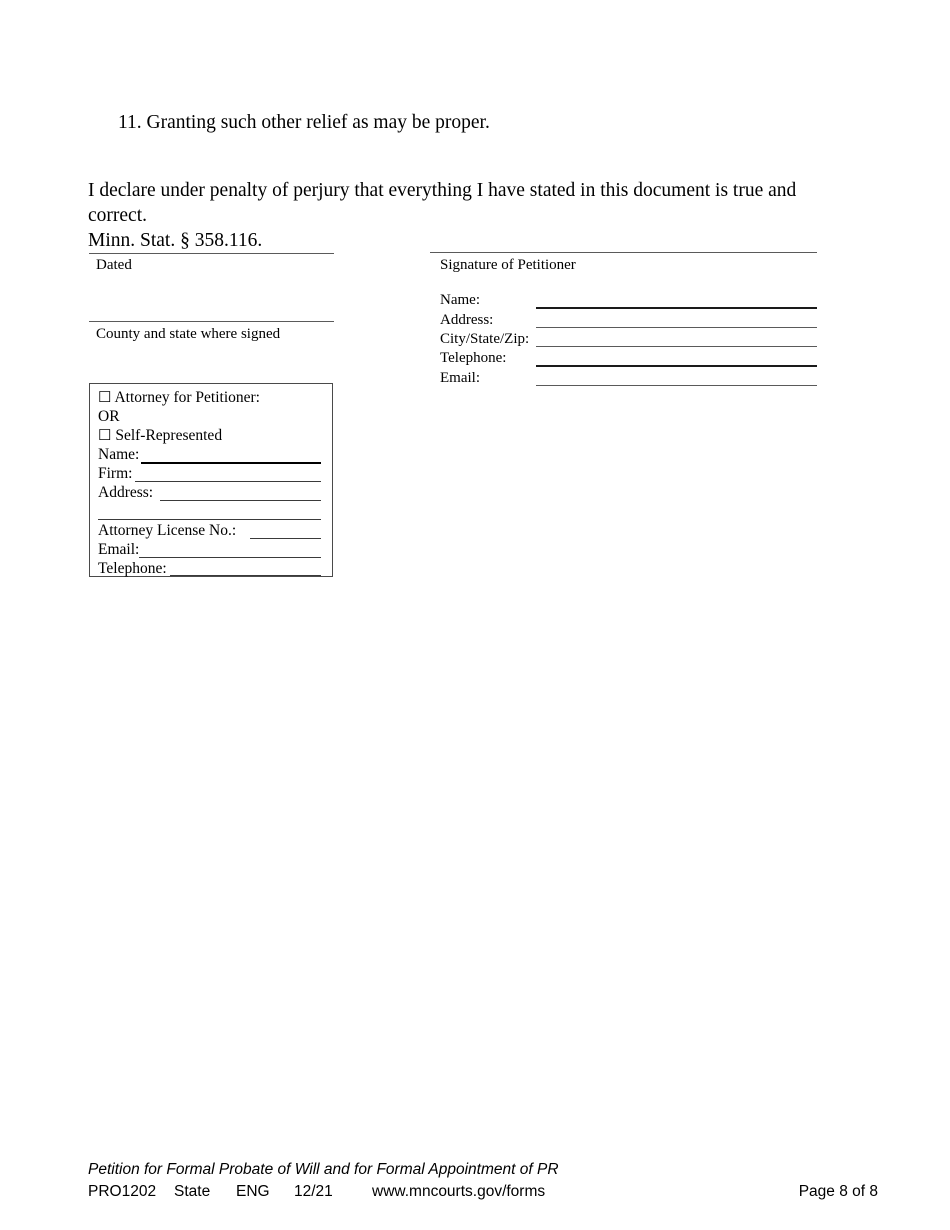  Describe the element at coordinates (473, 358) in the screenshot. I see `petitioner-telephone-label: Telephone:` at that location.